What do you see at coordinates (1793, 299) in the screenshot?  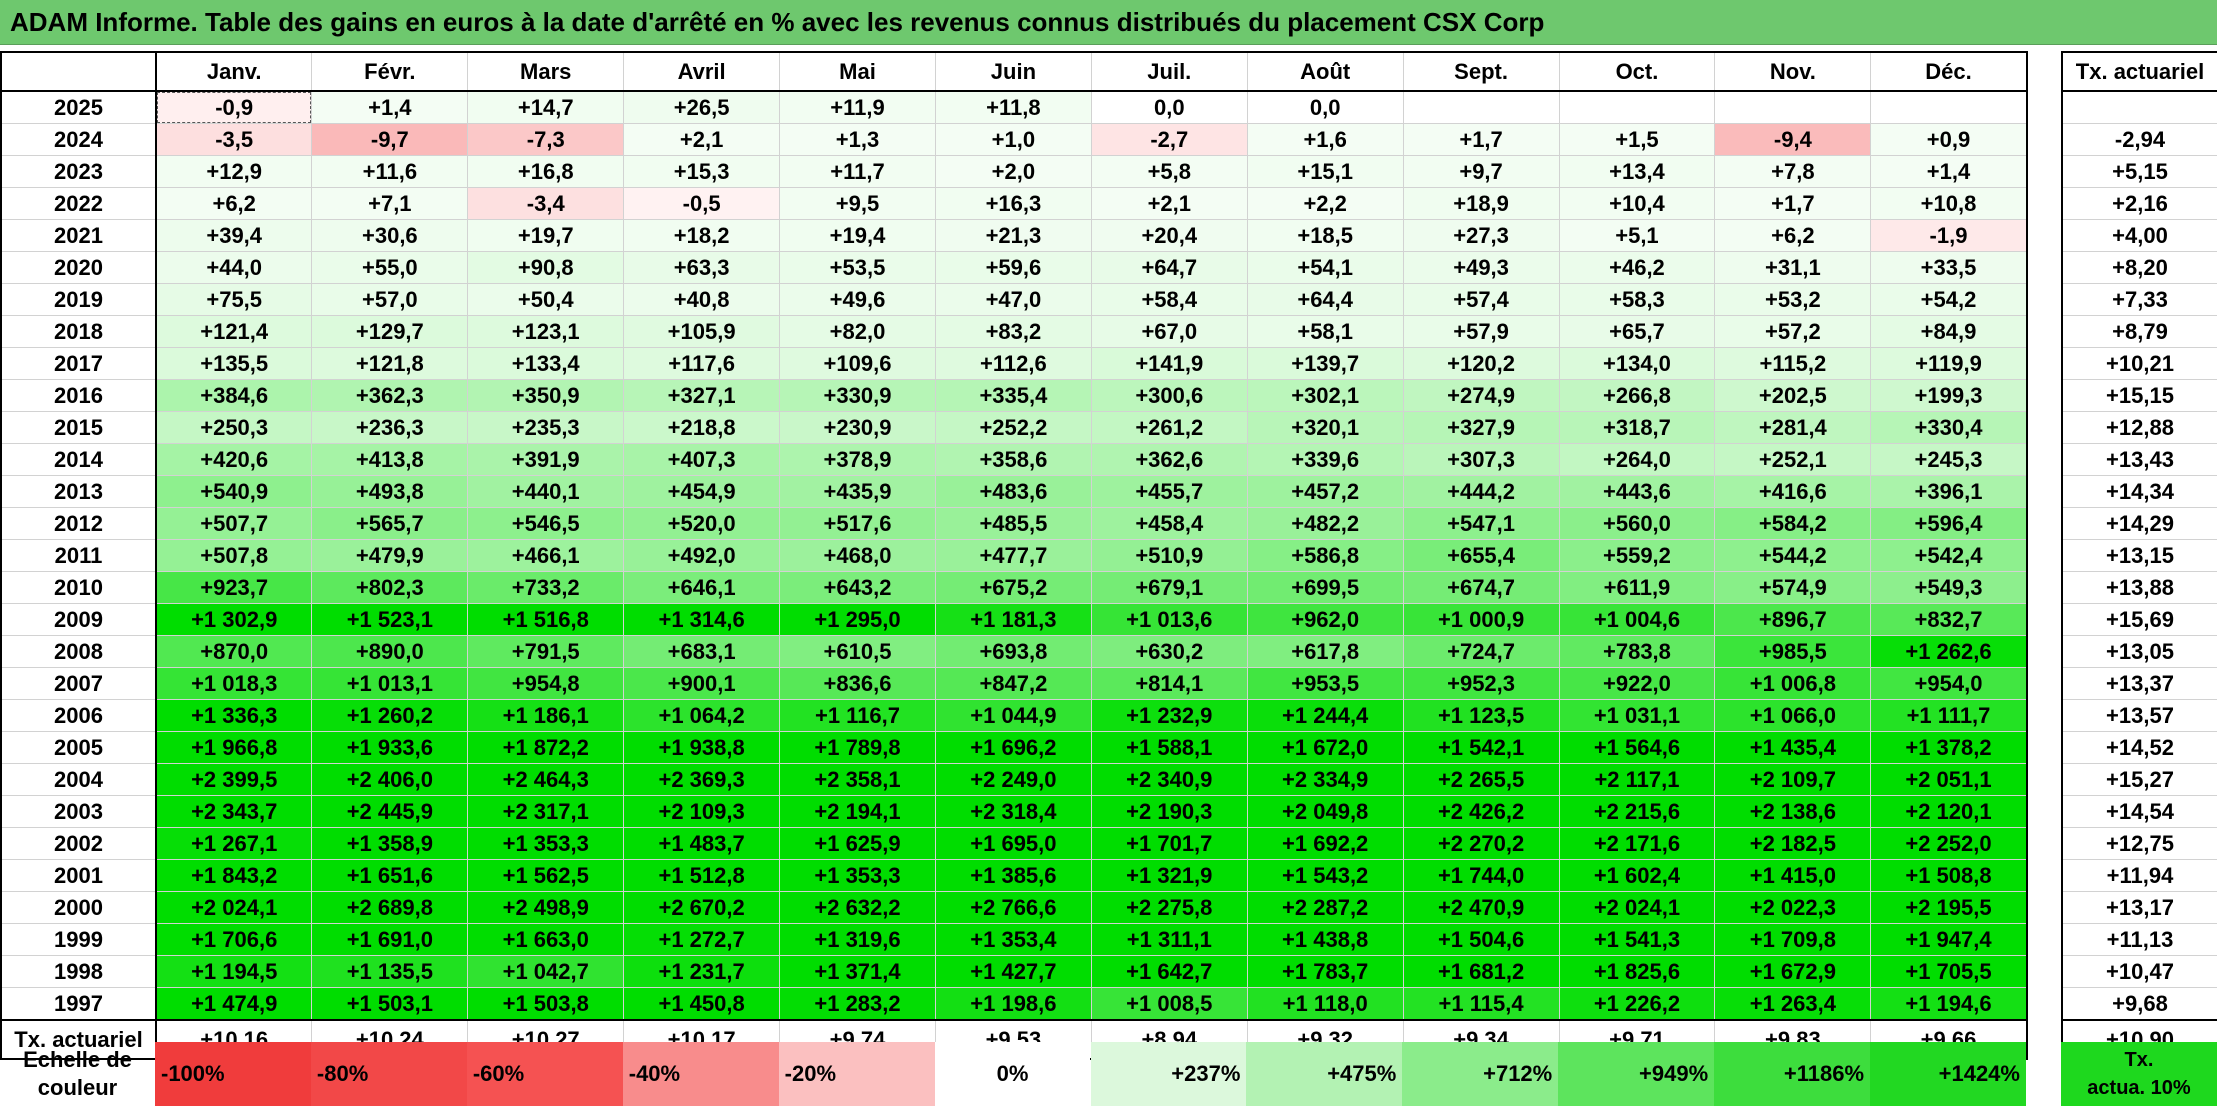 I see `gain-cell: +53,2` at bounding box center [1793, 299].